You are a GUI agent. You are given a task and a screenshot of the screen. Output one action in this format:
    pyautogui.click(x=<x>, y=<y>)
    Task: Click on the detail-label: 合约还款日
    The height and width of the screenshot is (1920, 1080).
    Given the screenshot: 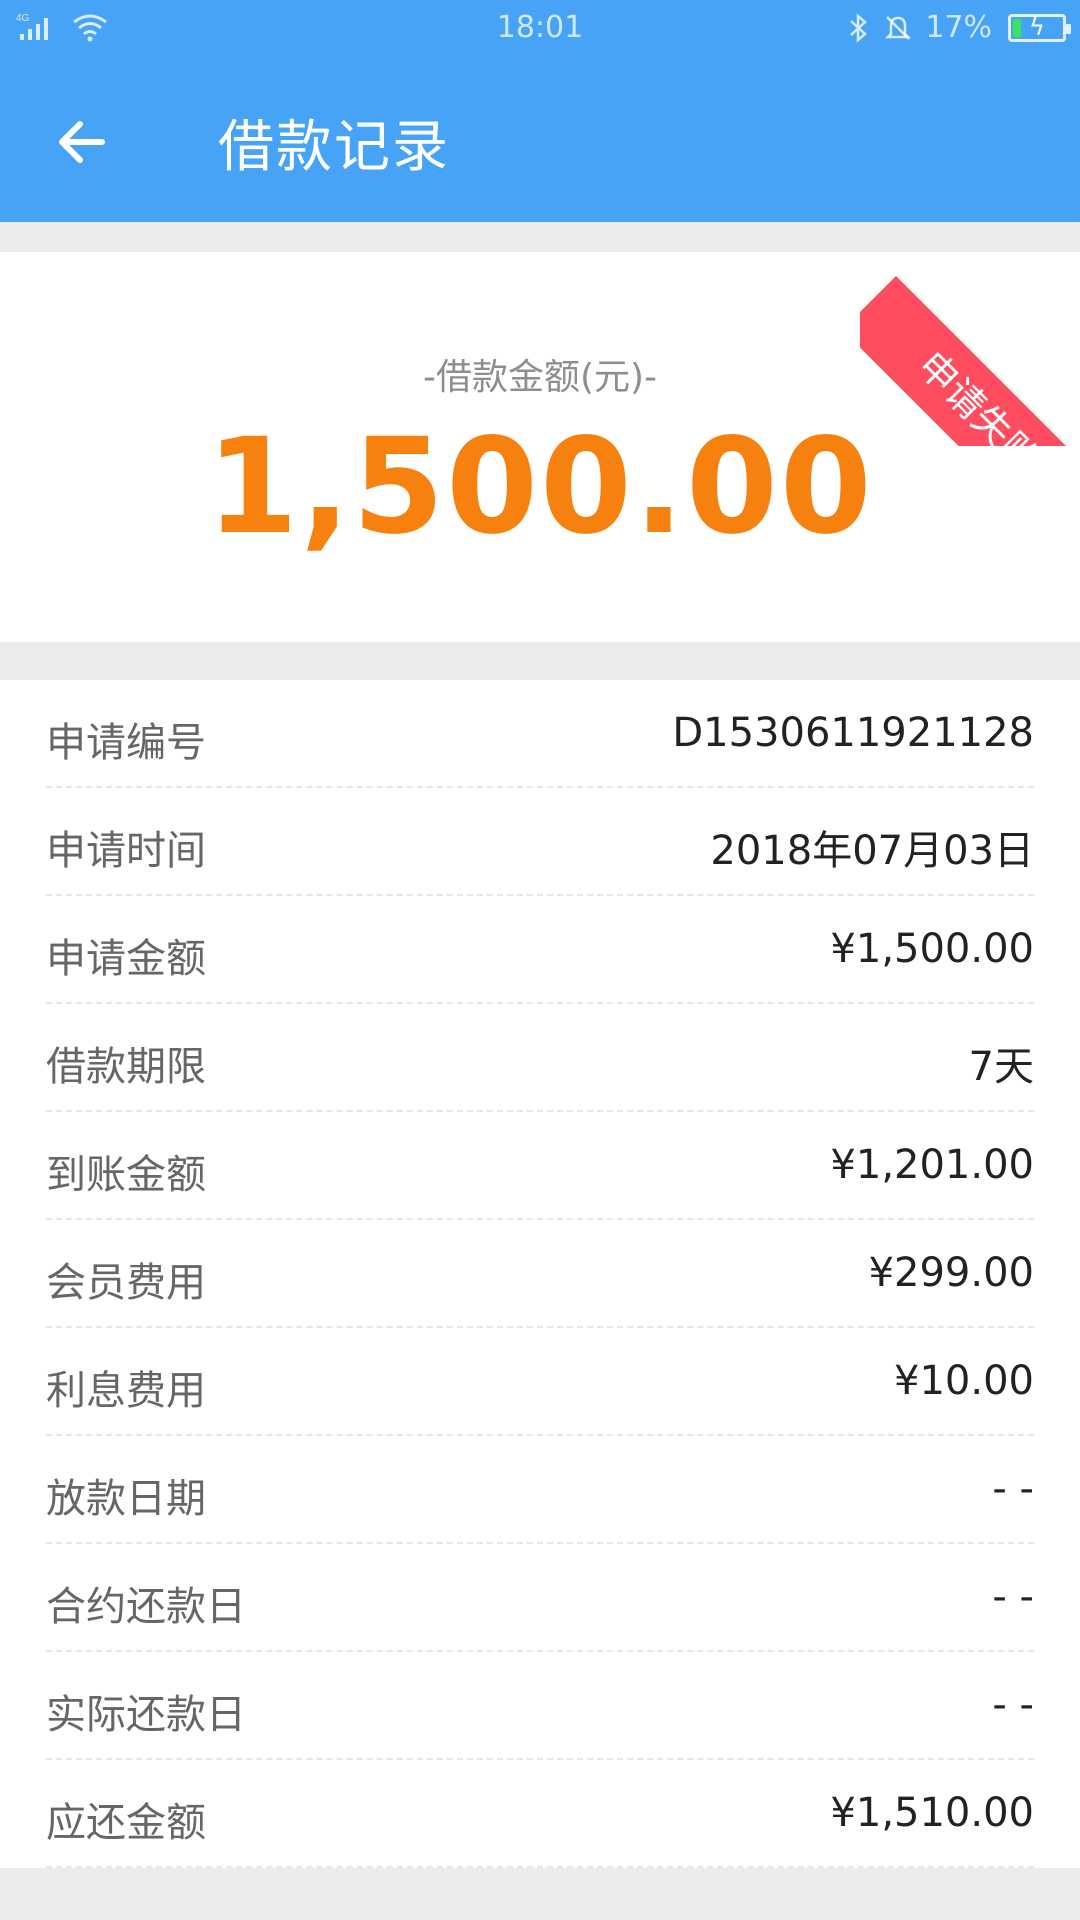 What is the action you would take?
    pyautogui.click(x=146, y=1607)
    